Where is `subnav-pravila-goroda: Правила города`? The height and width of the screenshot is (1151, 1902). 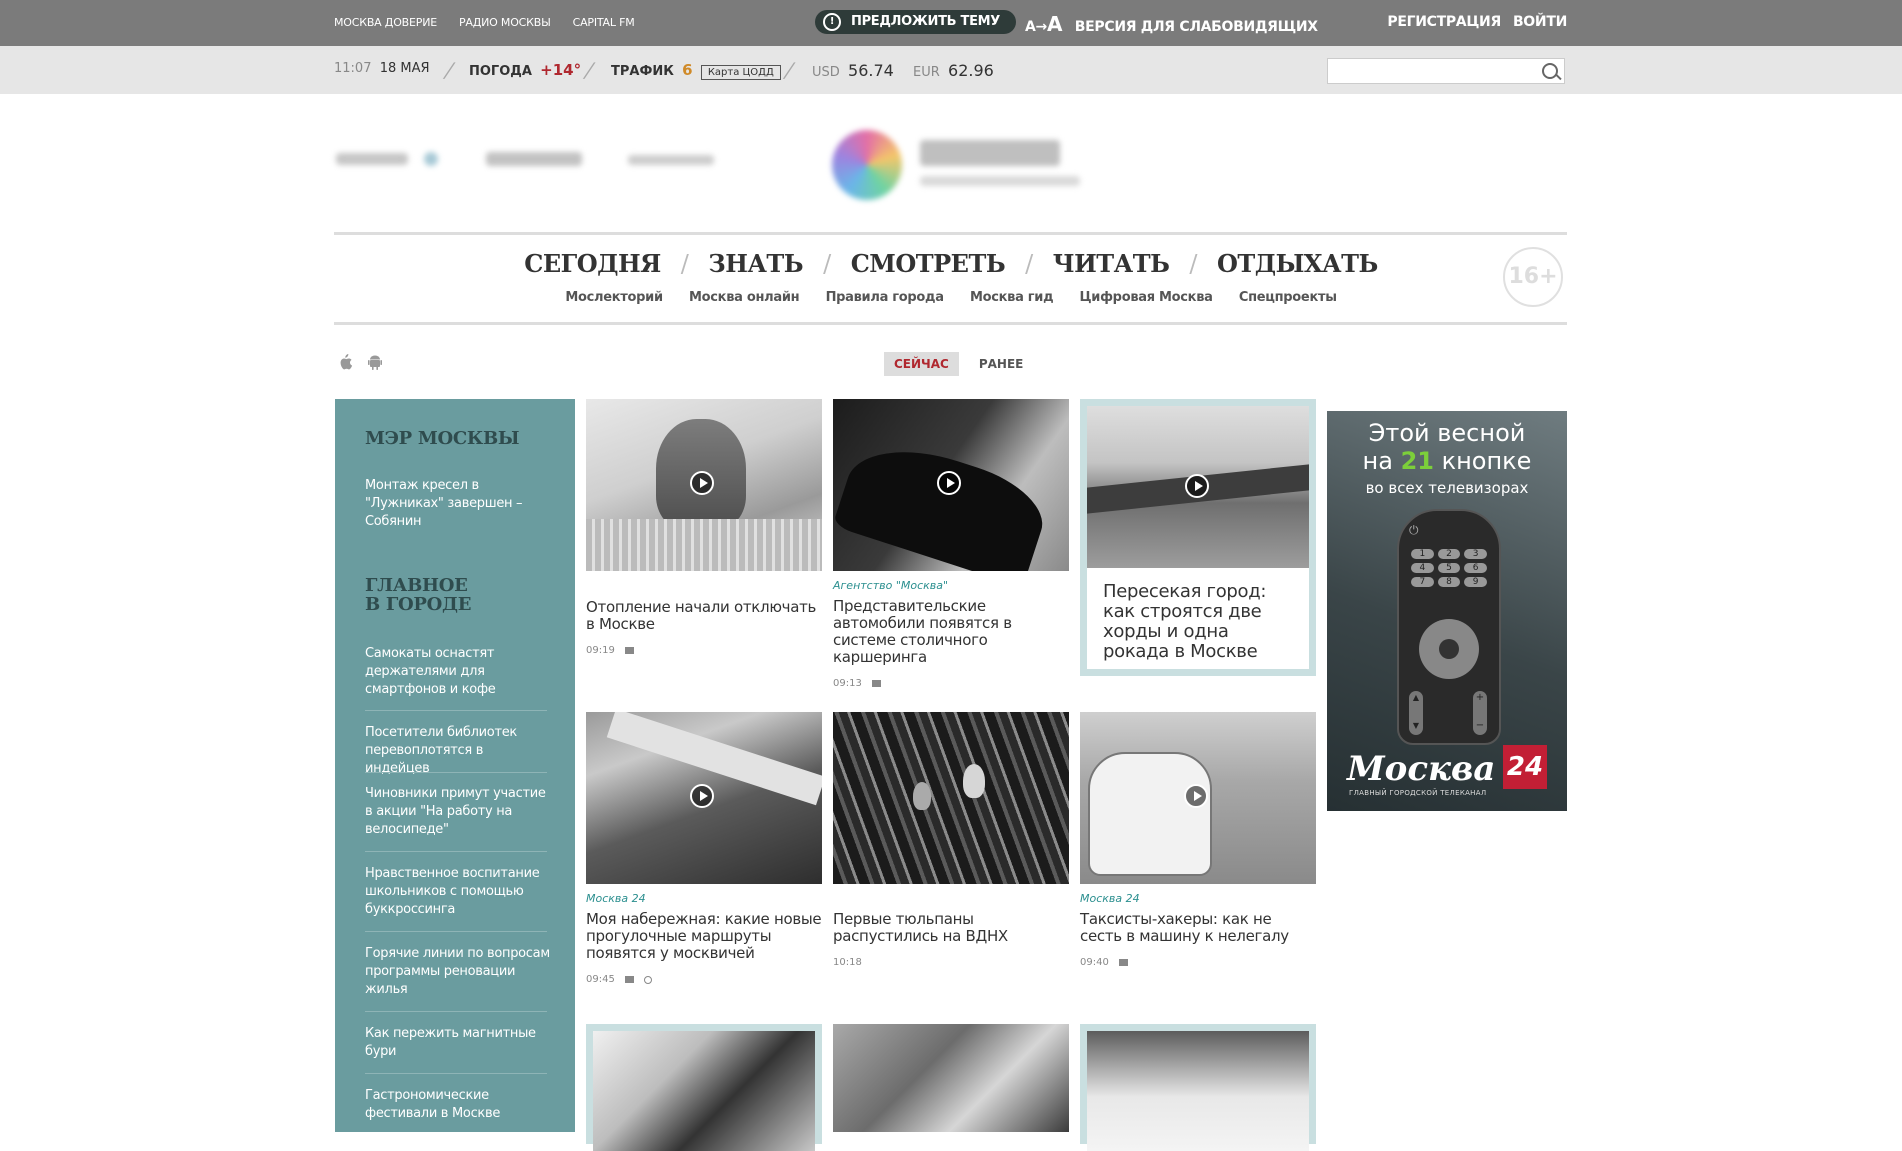
subnav-pravila-goroda: Правила города is located at coordinates (885, 297).